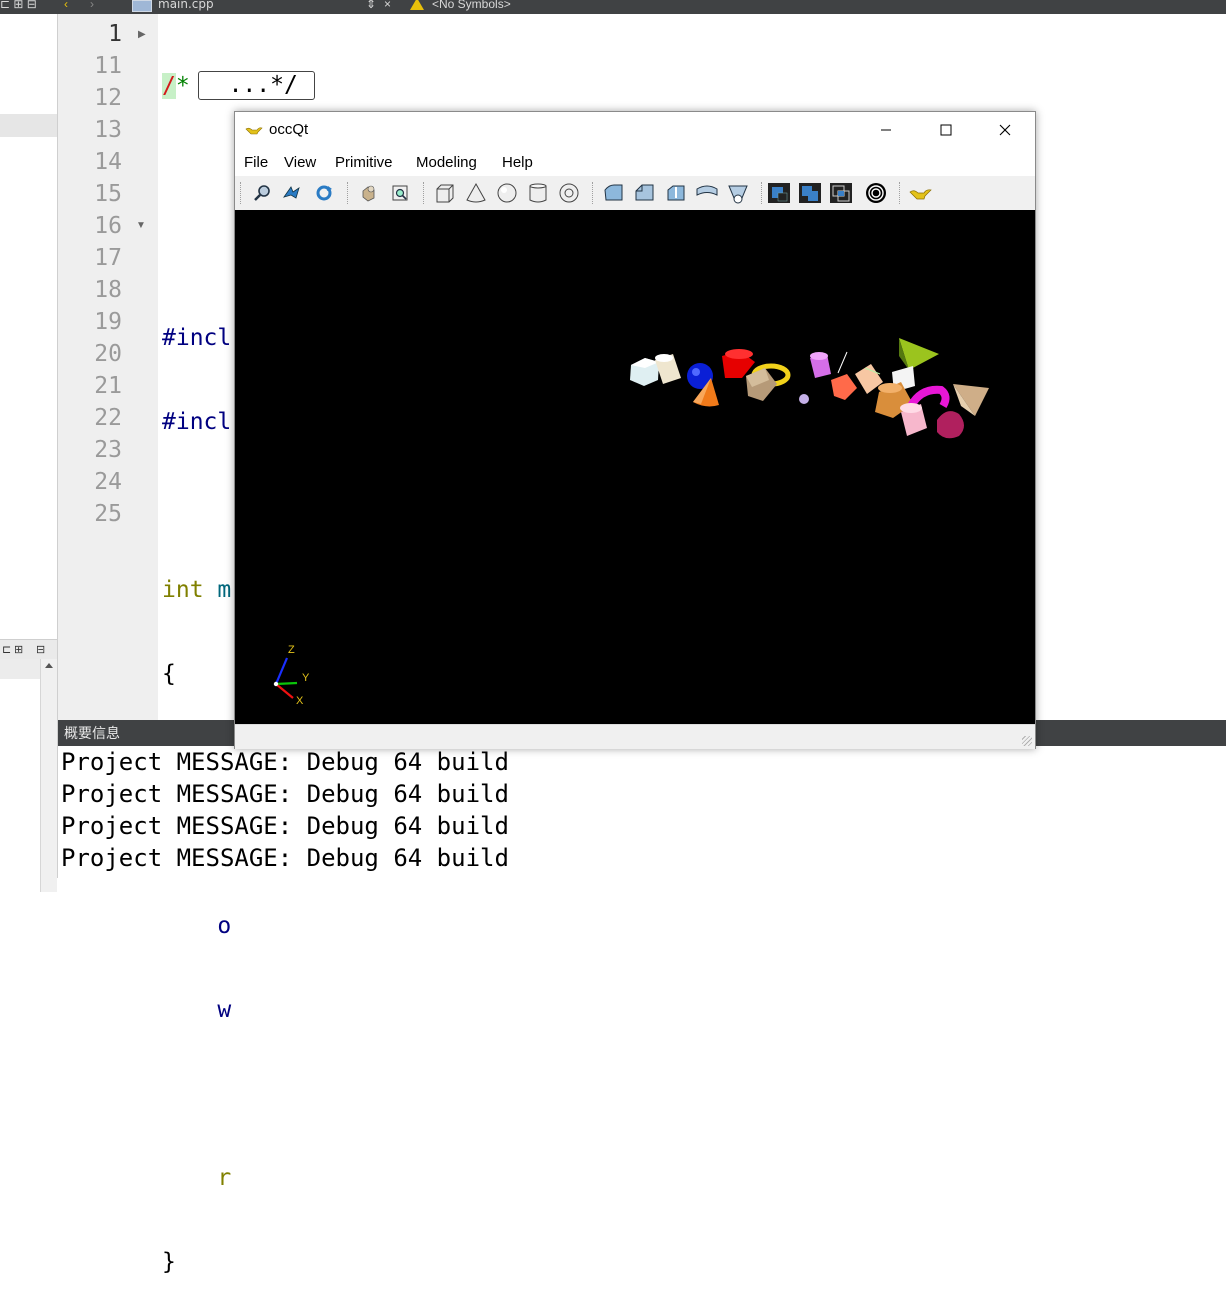  I want to click on menu-modeling: Modeling, so click(446, 162).